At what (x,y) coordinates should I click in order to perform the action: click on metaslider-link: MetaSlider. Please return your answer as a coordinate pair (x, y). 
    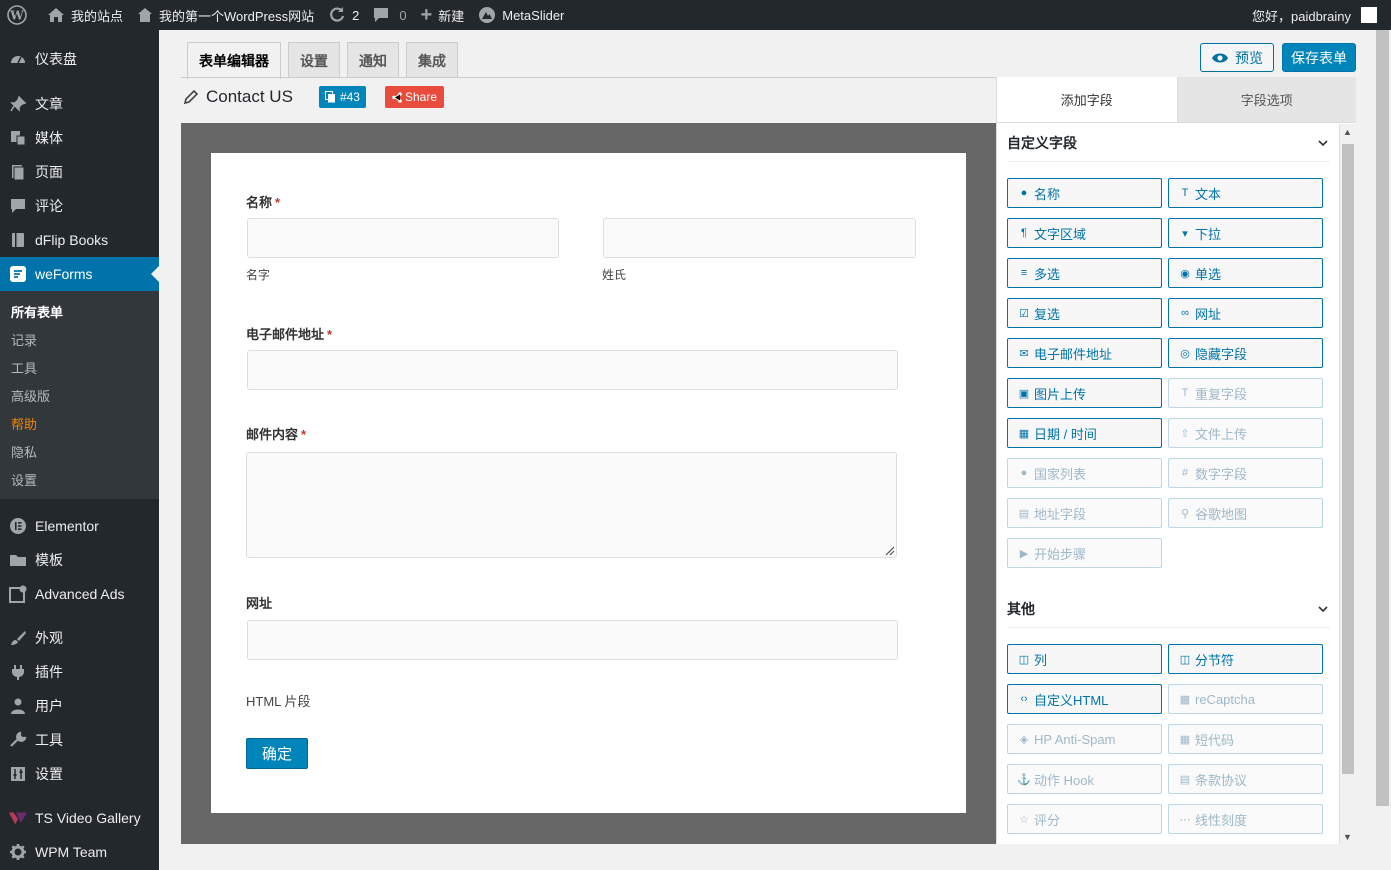
    Looking at the image, I should click on (521, 15).